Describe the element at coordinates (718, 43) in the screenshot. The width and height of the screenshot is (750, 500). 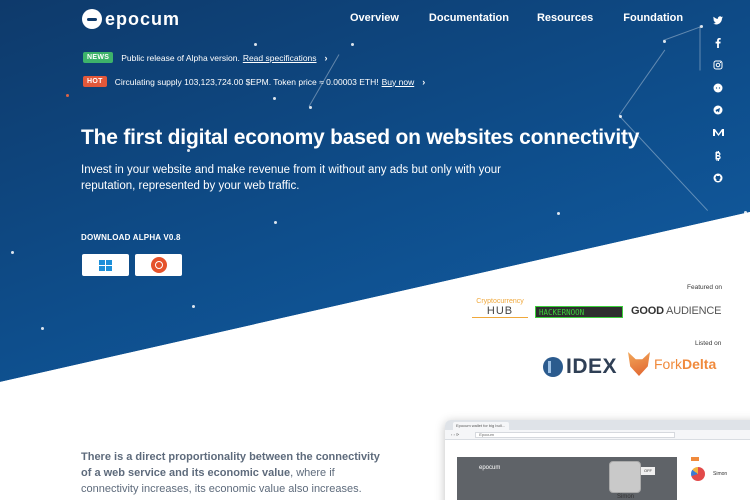
I see `facebook-icon` at that location.